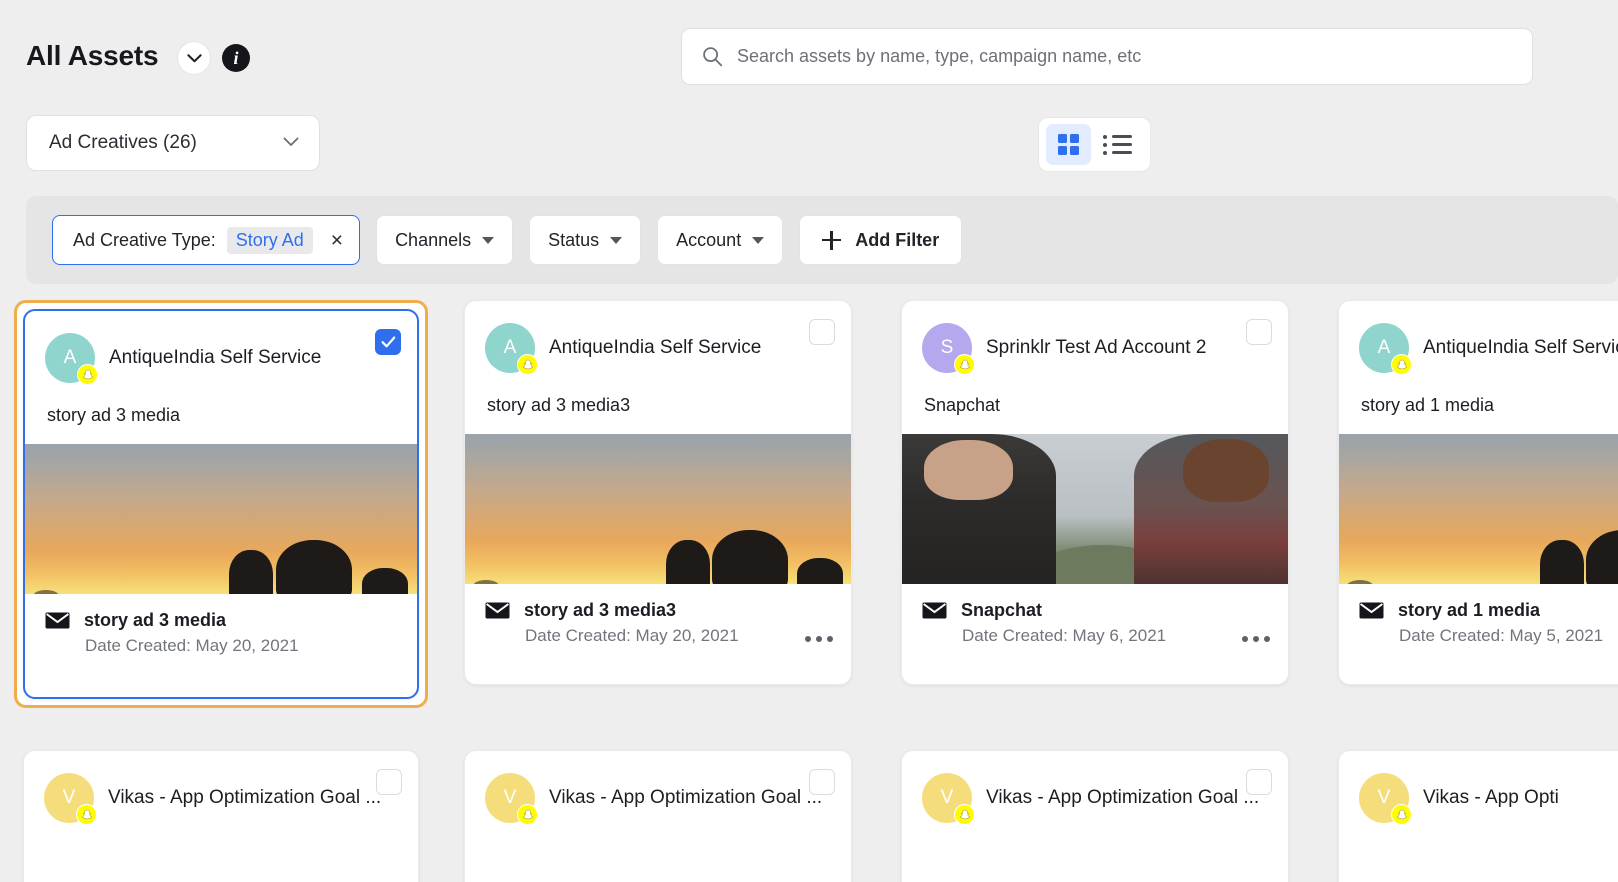 This screenshot has height=882, width=1618. I want to click on grid-icon, so click(1068, 144).